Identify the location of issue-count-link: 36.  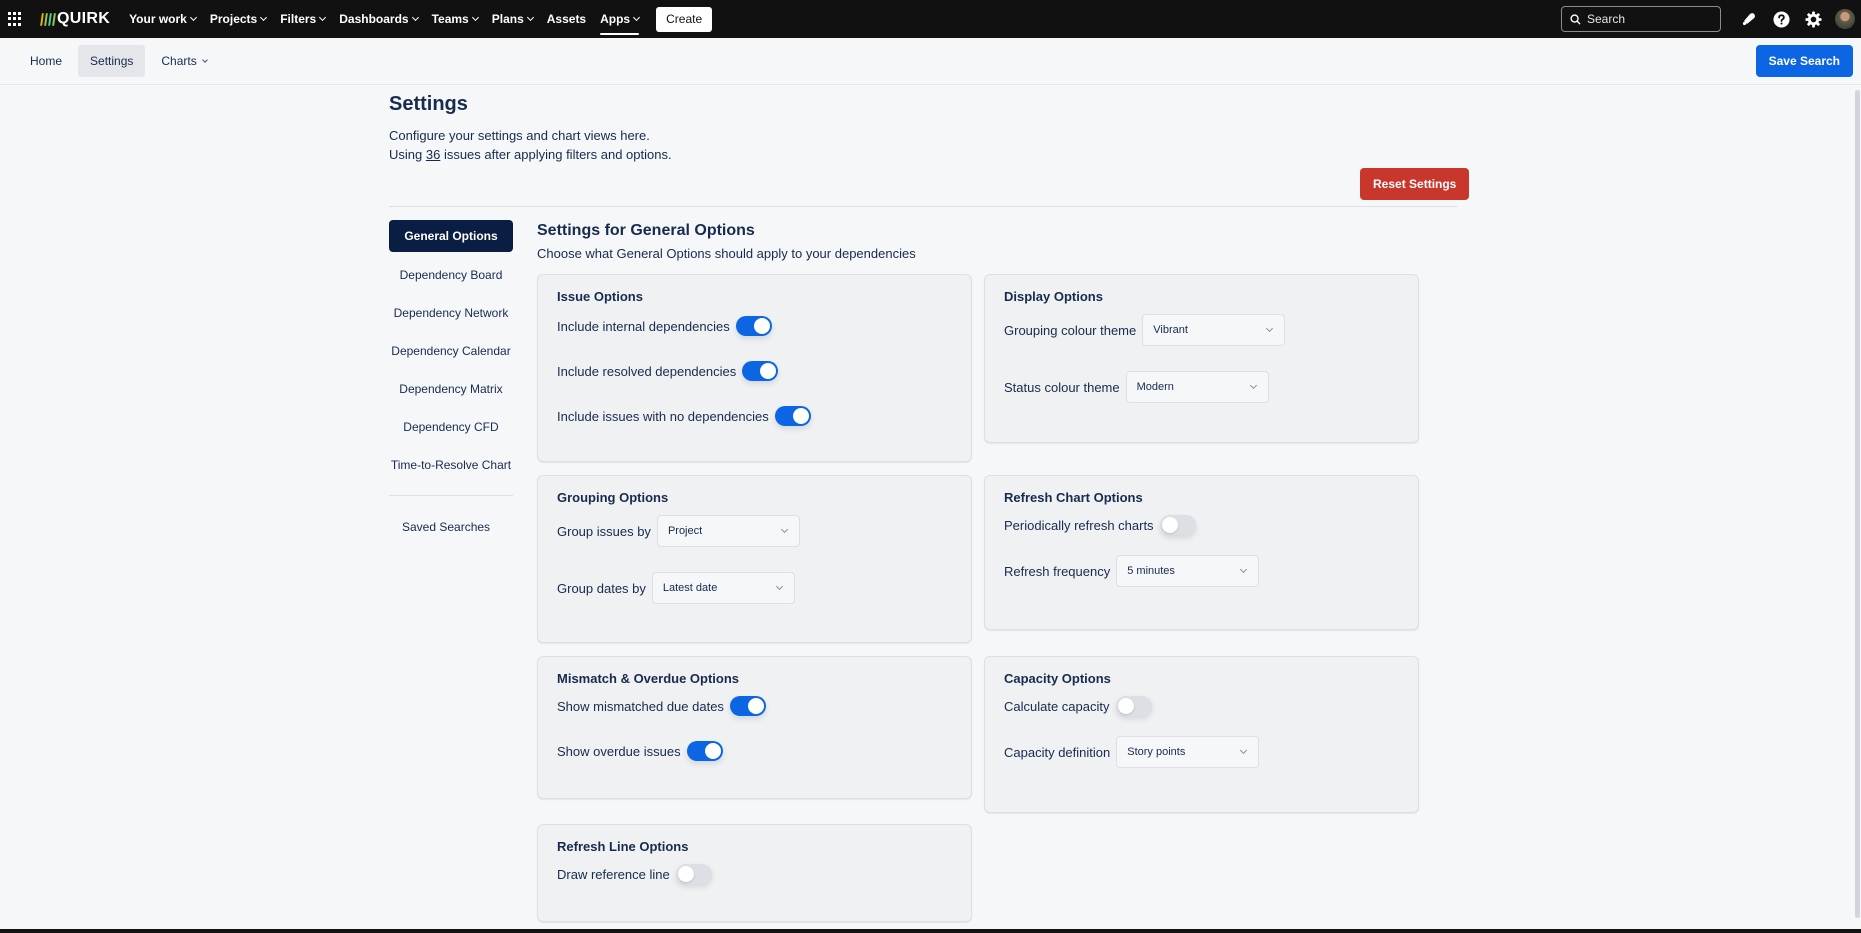
(433, 154).